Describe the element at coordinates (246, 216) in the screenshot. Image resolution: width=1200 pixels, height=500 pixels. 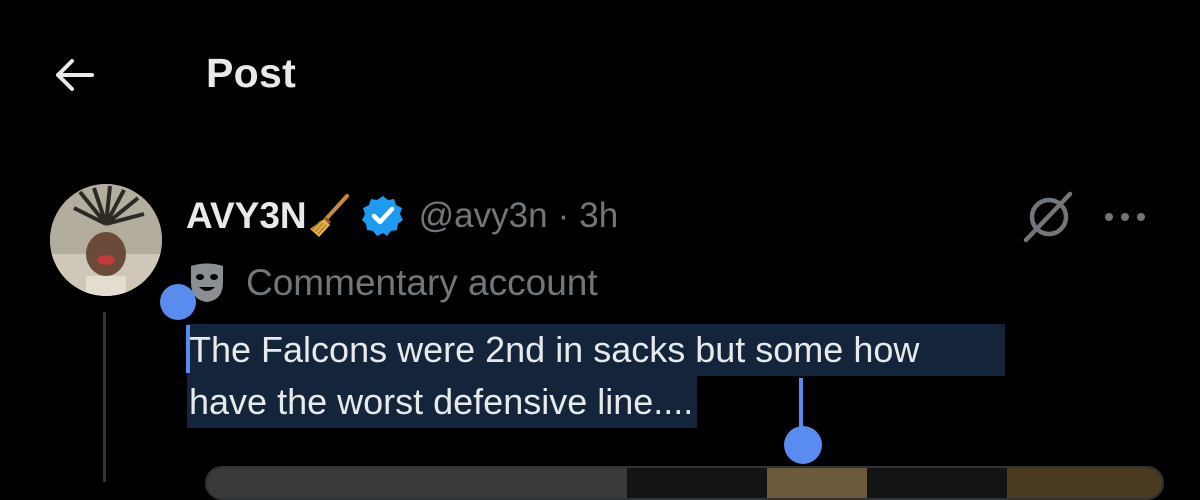
I see `author-name: AVY3N` at that location.